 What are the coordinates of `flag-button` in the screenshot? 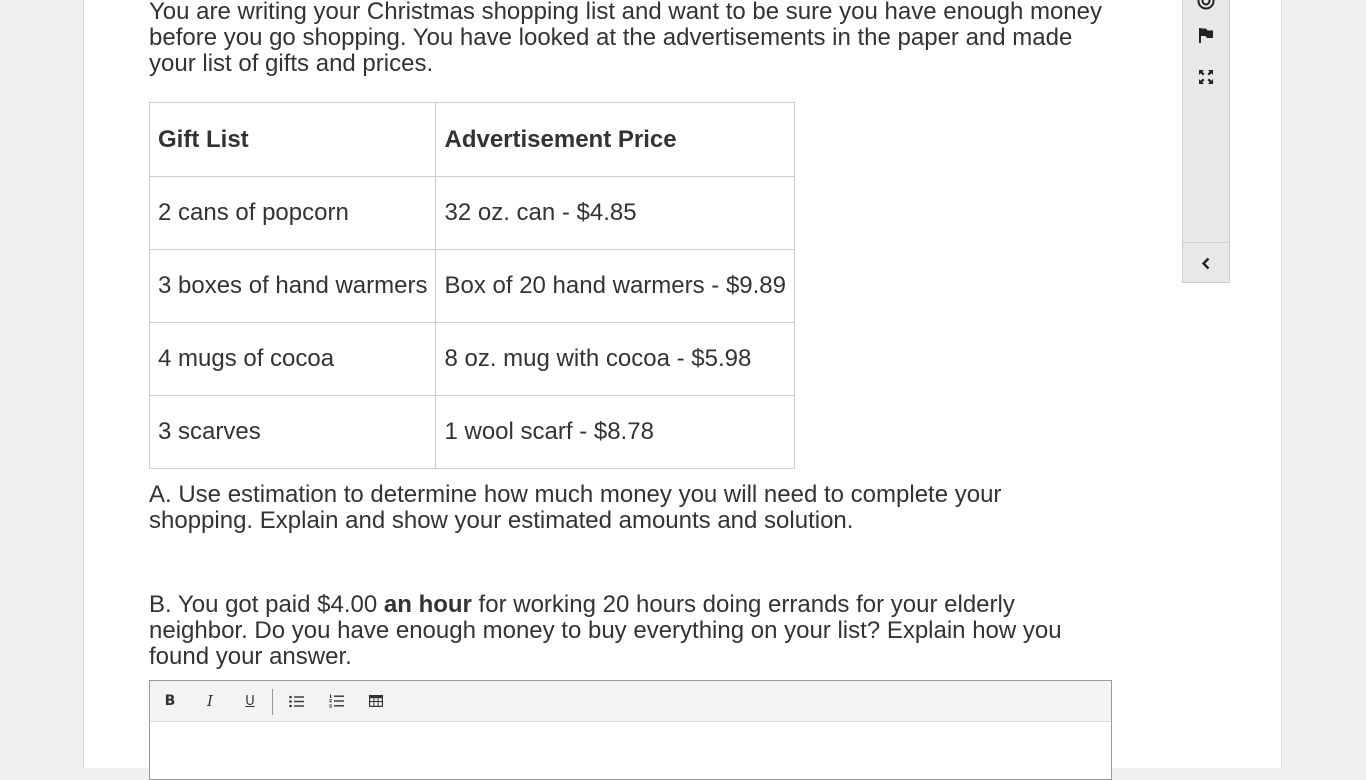 It's located at (1206, 35).